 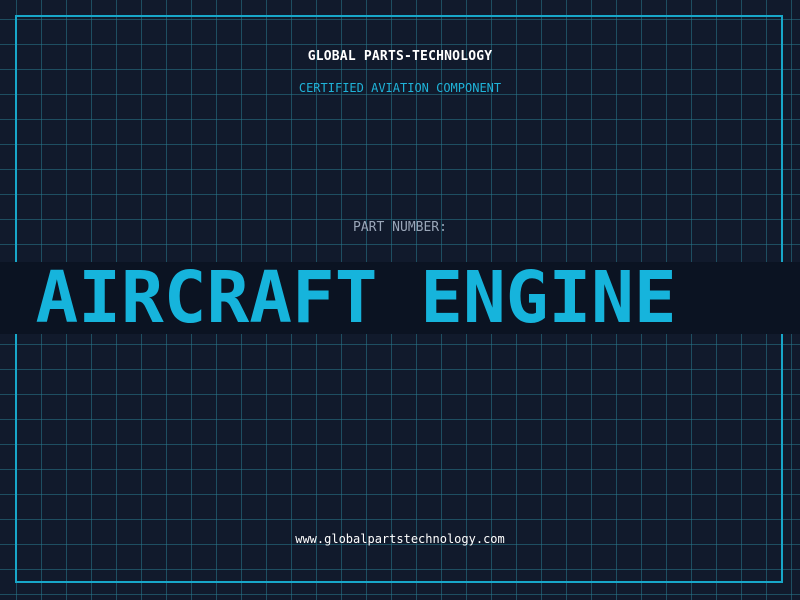 I want to click on website-url: www.globalpartstechnology.com, so click(x=400, y=539).